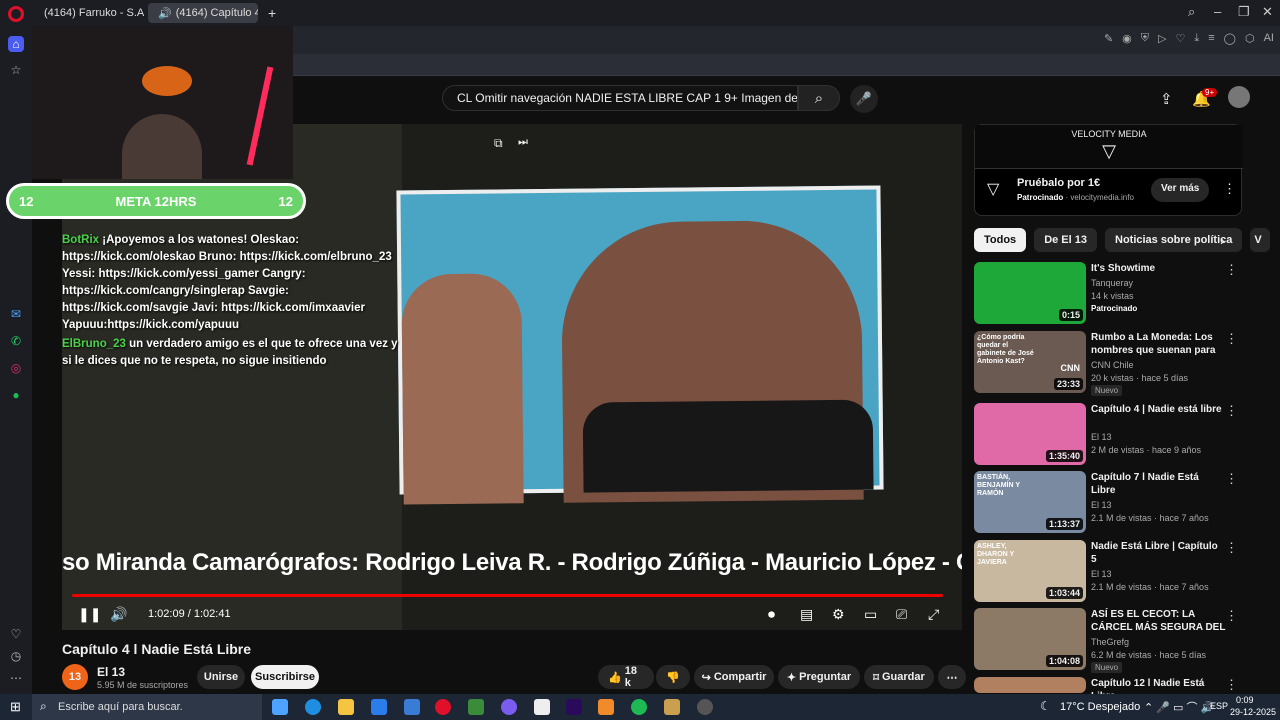 Image resolution: width=1280 pixels, height=720 pixels. I want to click on microphone-icon: 🎤, so click(864, 99).